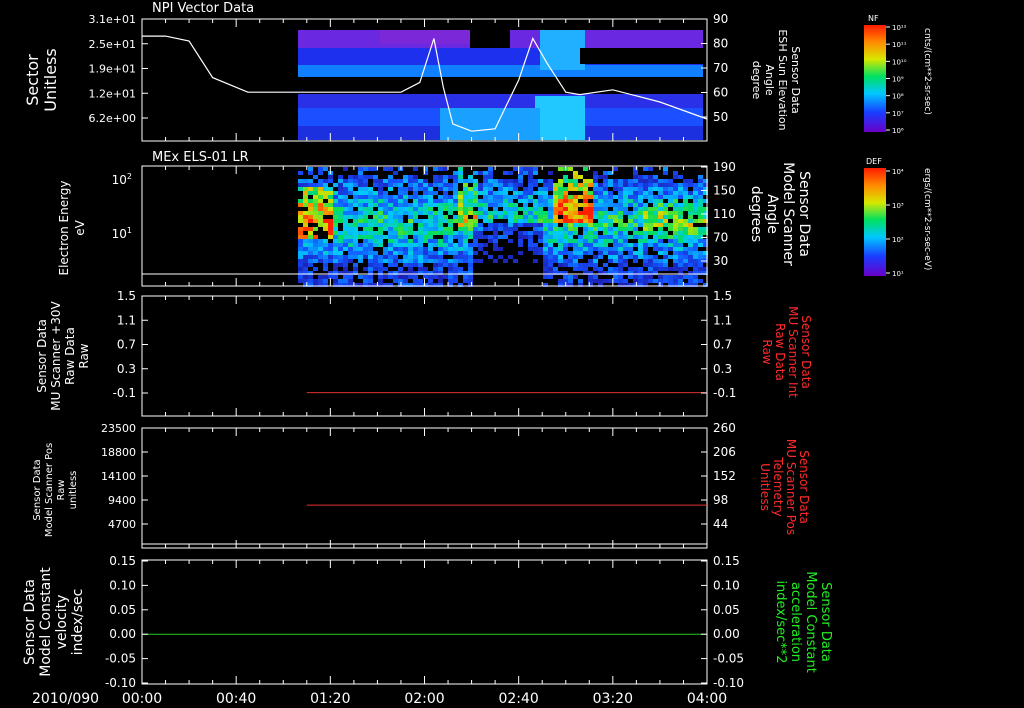 This screenshot has width=1024, height=708. What do you see at coordinates (49, 490) in the screenshot?
I see `panel4-ylabel-line2: Model Scanner Pos` at bounding box center [49, 490].